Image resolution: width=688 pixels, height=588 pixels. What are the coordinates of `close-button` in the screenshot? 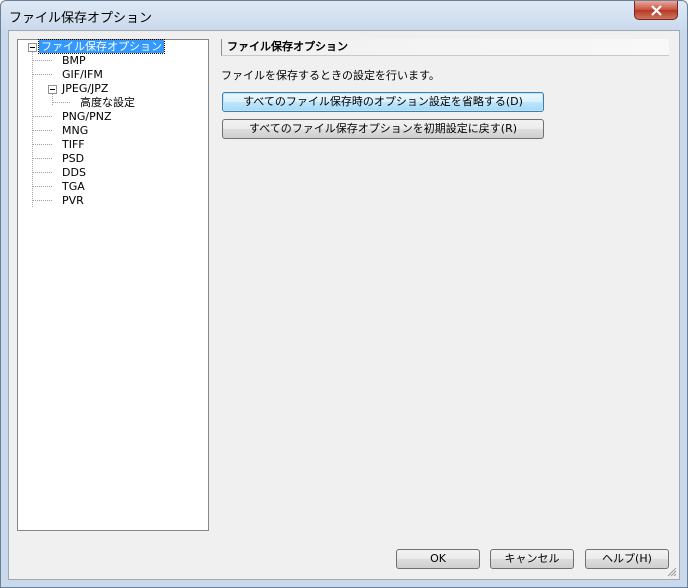 It's located at (656, 10).